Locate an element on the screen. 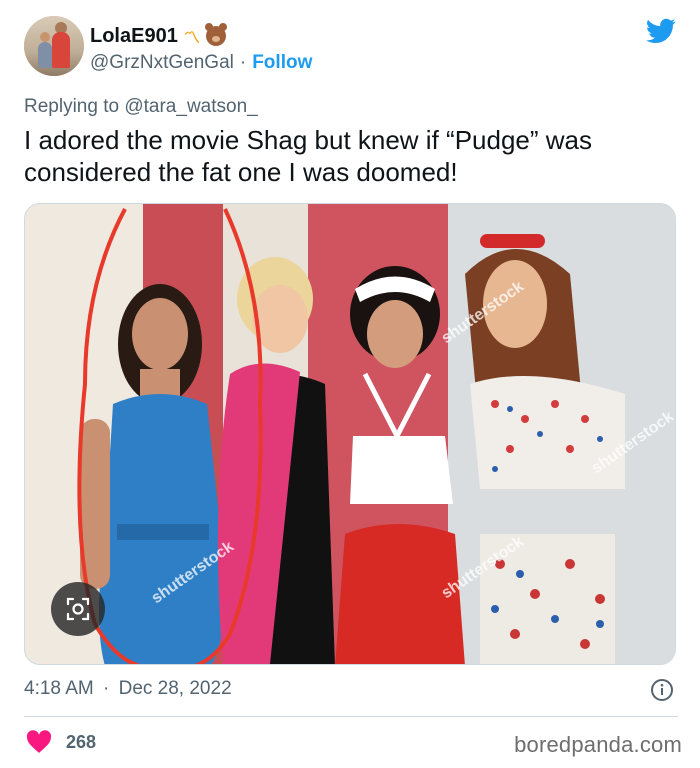 The height and width of the screenshot is (768, 700). author-display-name: LolaE901 is located at coordinates (134, 36).